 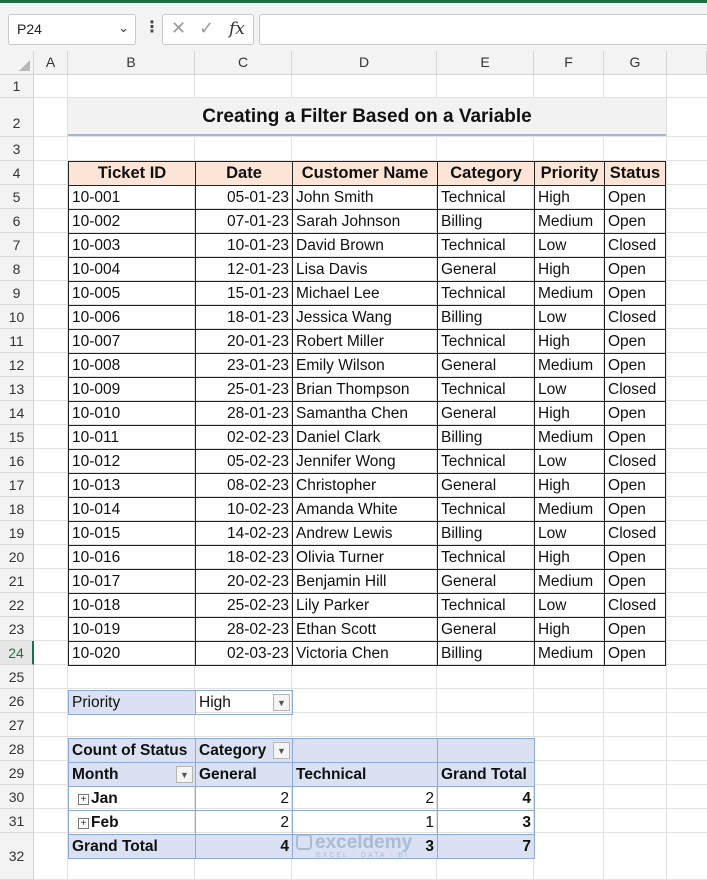 I want to click on table-cell: Samantha Chen, so click(x=365, y=413).